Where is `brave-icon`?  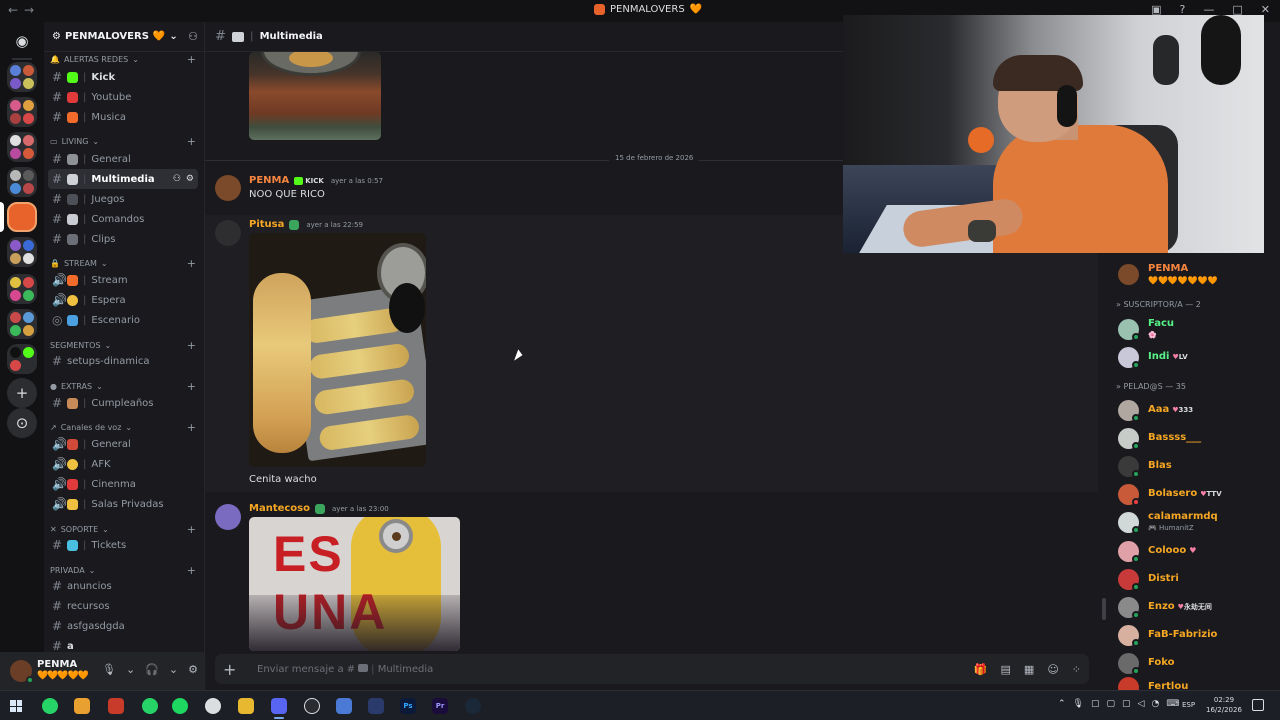
brave-icon is located at coordinates (82, 706).